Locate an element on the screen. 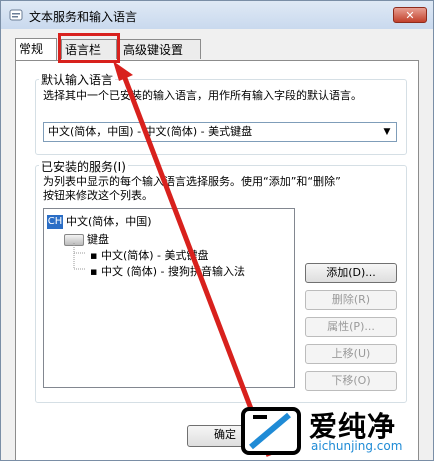  watermark-text-en: aichunjing.com is located at coordinates (357, 446).